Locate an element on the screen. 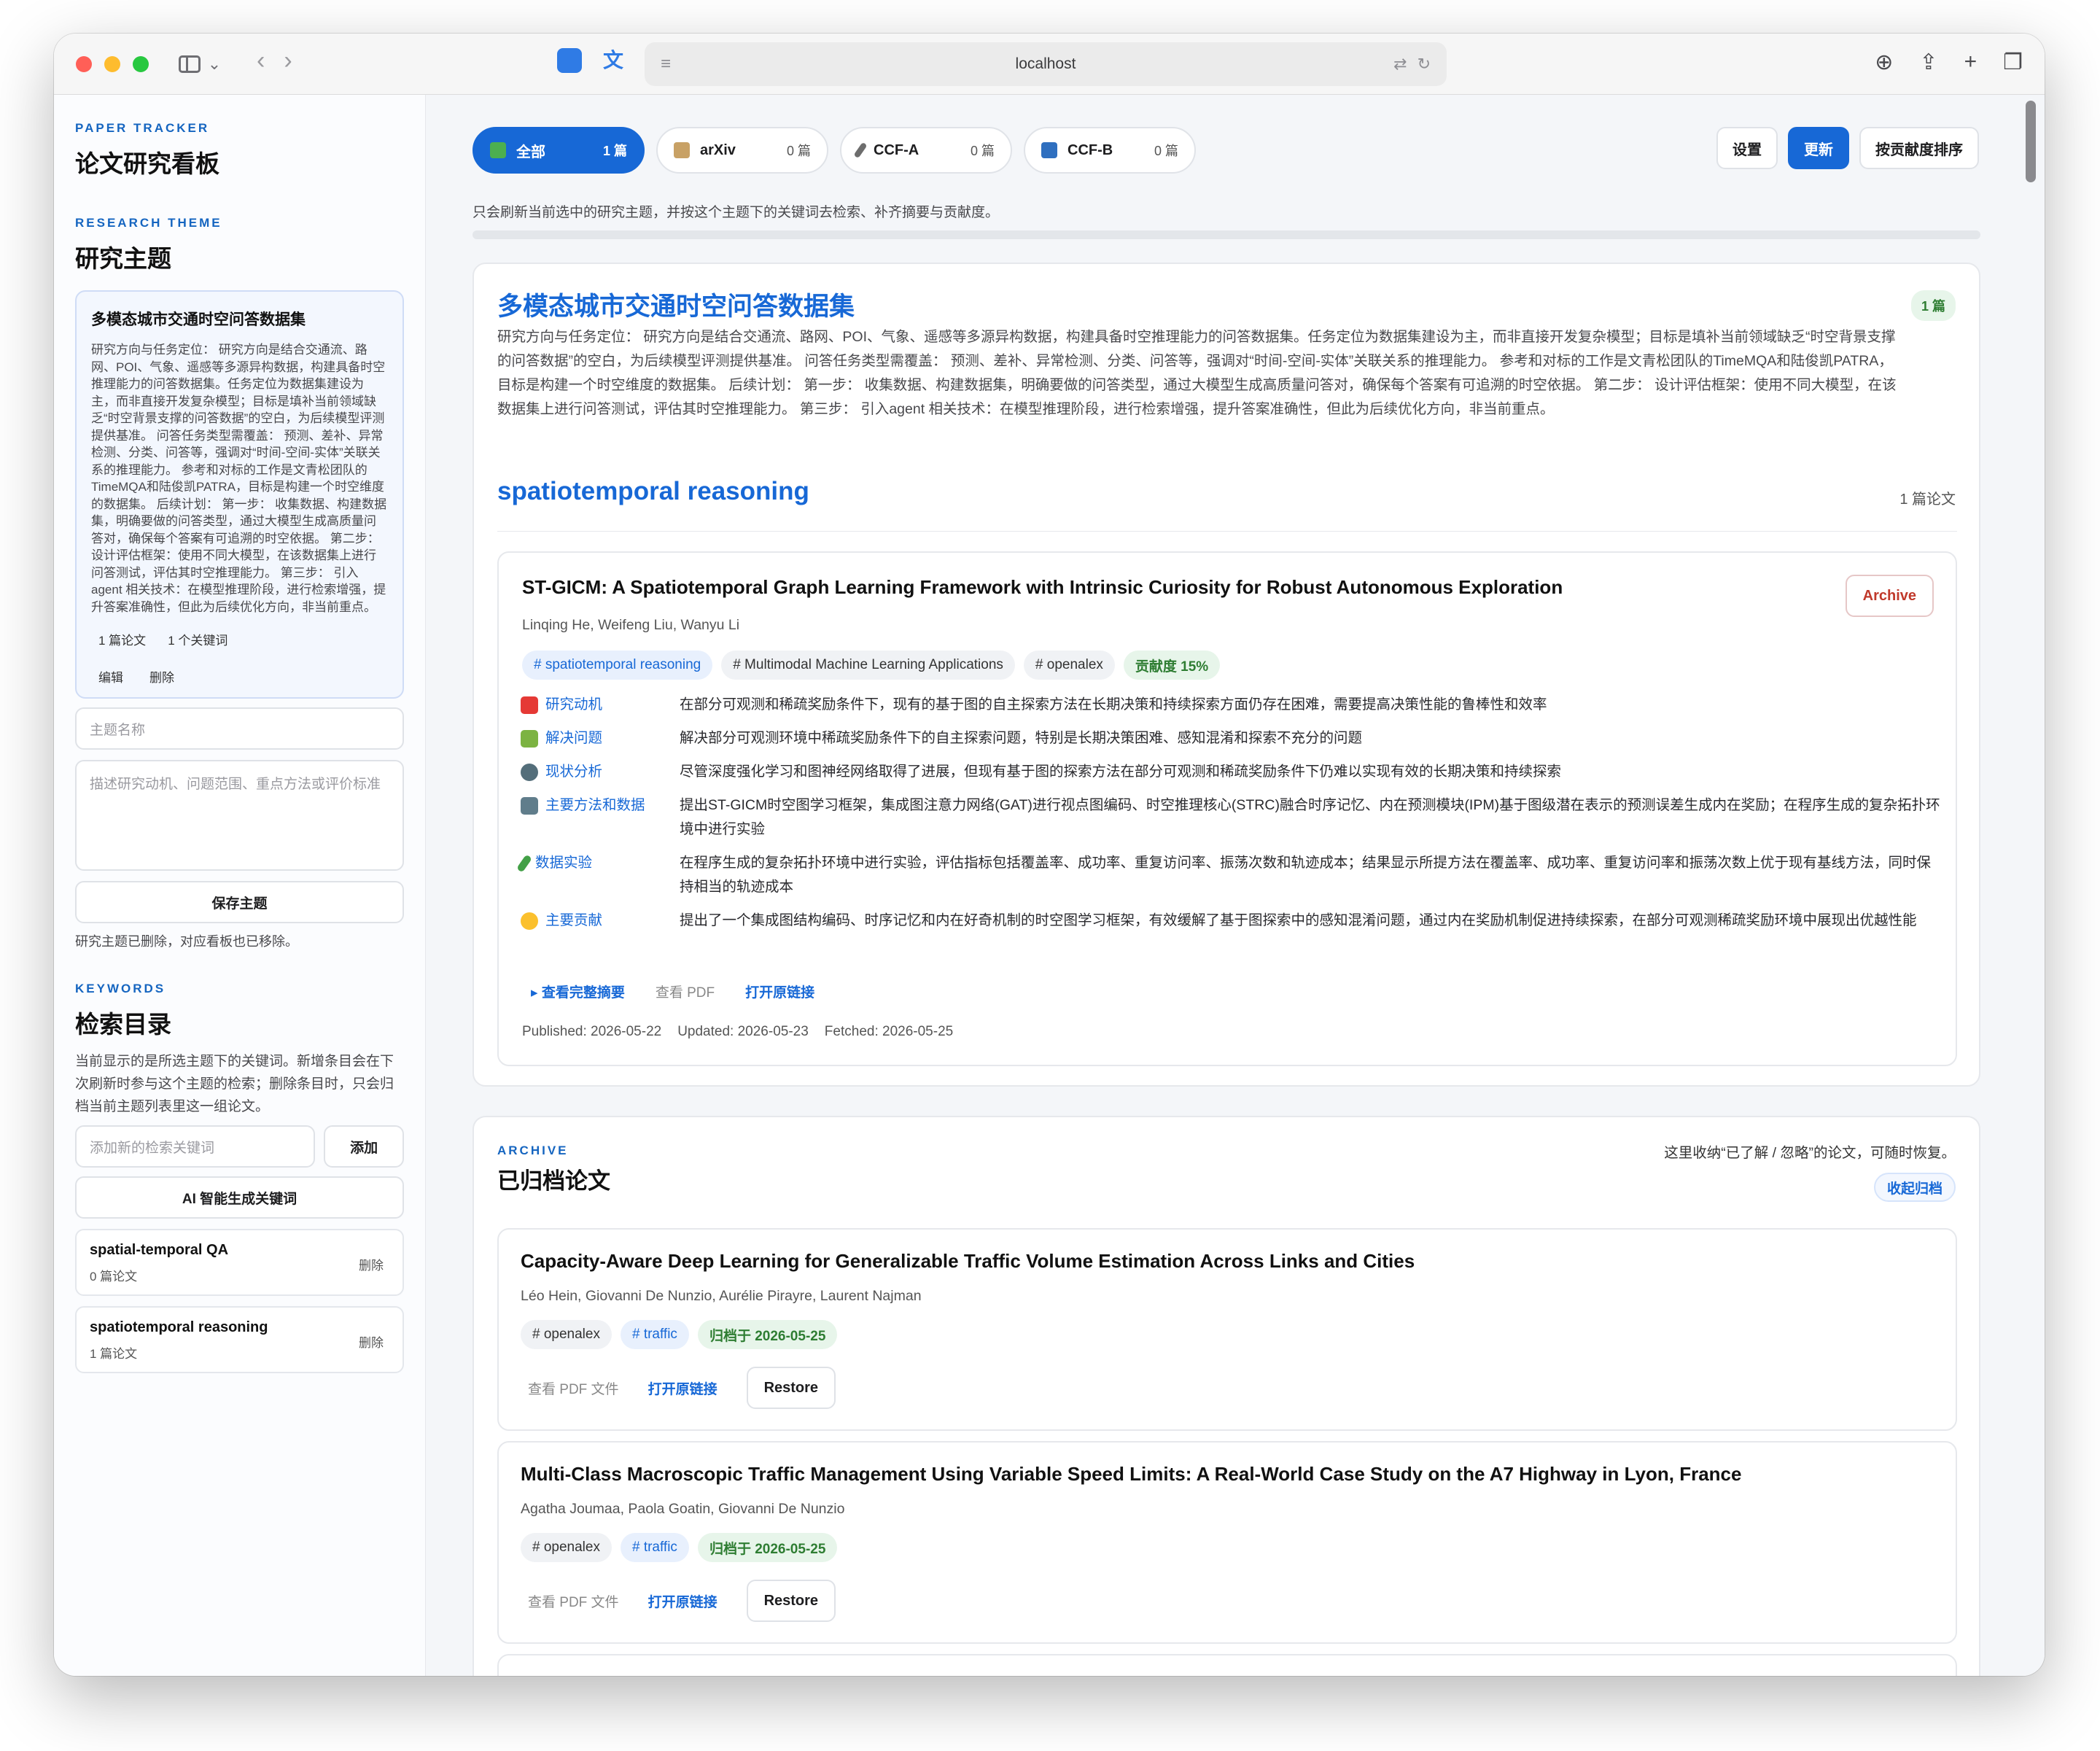 This screenshot has width=2100, height=1751. forward-icon: › is located at coordinates (288, 61).